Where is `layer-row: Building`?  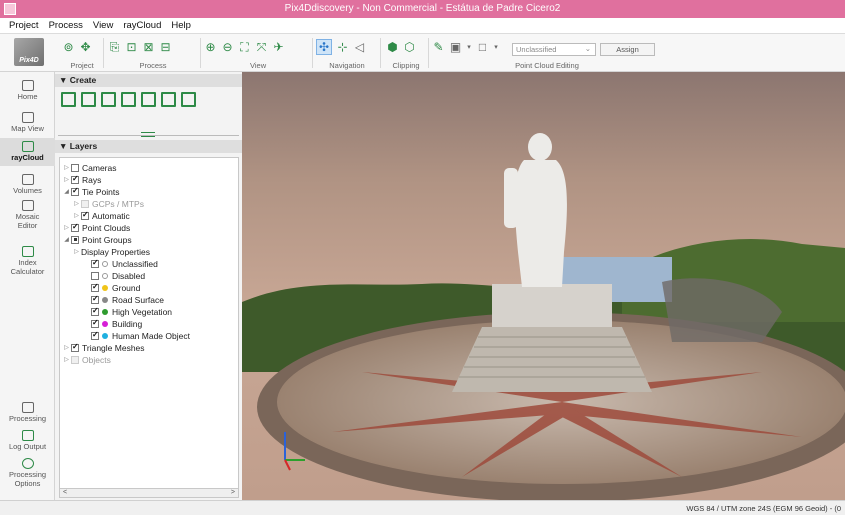
layer-row: Building is located at coordinates (112, 323).